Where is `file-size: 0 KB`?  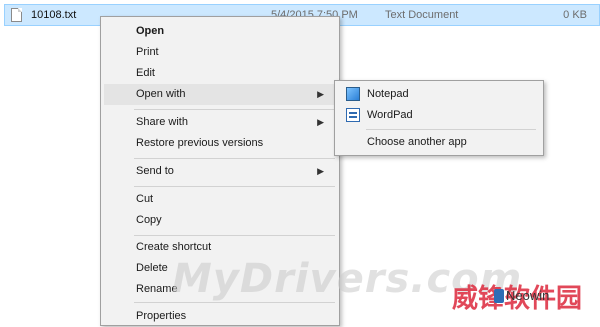 file-size: 0 KB is located at coordinates (575, 15).